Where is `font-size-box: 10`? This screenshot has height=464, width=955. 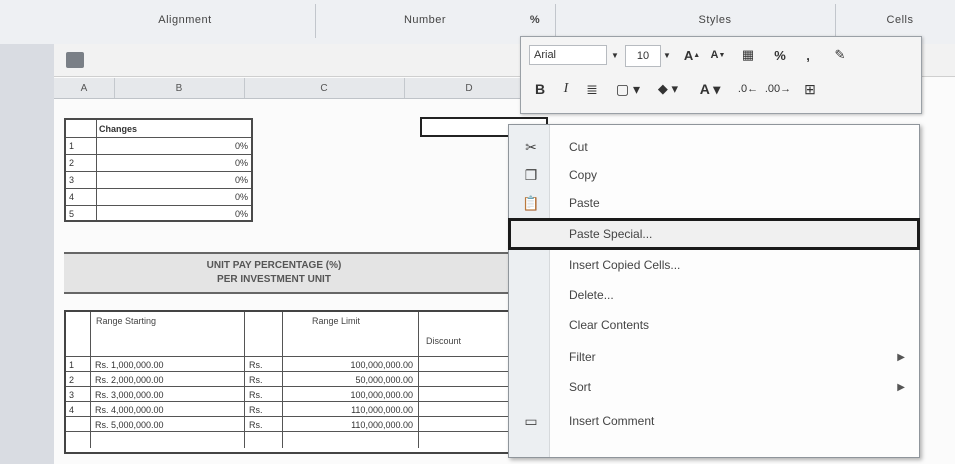 font-size-box: 10 is located at coordinates (643, 56).